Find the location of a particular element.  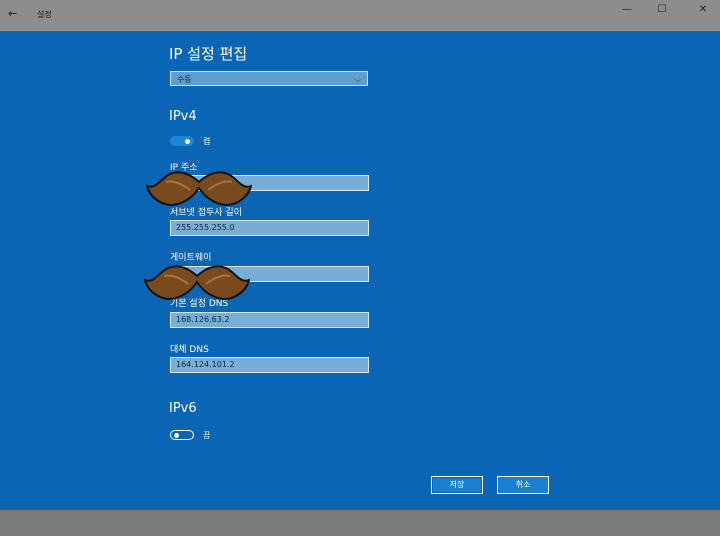

ipv6-heading: IPv6 is located at coordinates (183, 408).